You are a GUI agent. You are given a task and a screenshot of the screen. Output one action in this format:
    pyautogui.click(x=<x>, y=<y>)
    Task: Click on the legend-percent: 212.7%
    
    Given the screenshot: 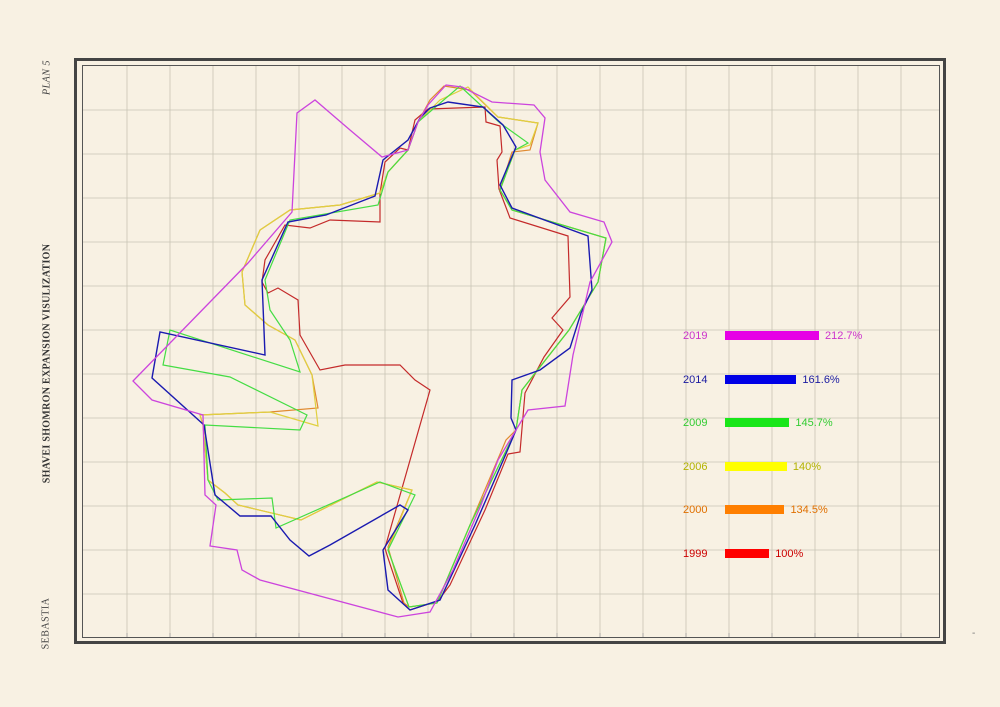 What is the action you would take?
    pyautogui.click(x=844, y=336)
    